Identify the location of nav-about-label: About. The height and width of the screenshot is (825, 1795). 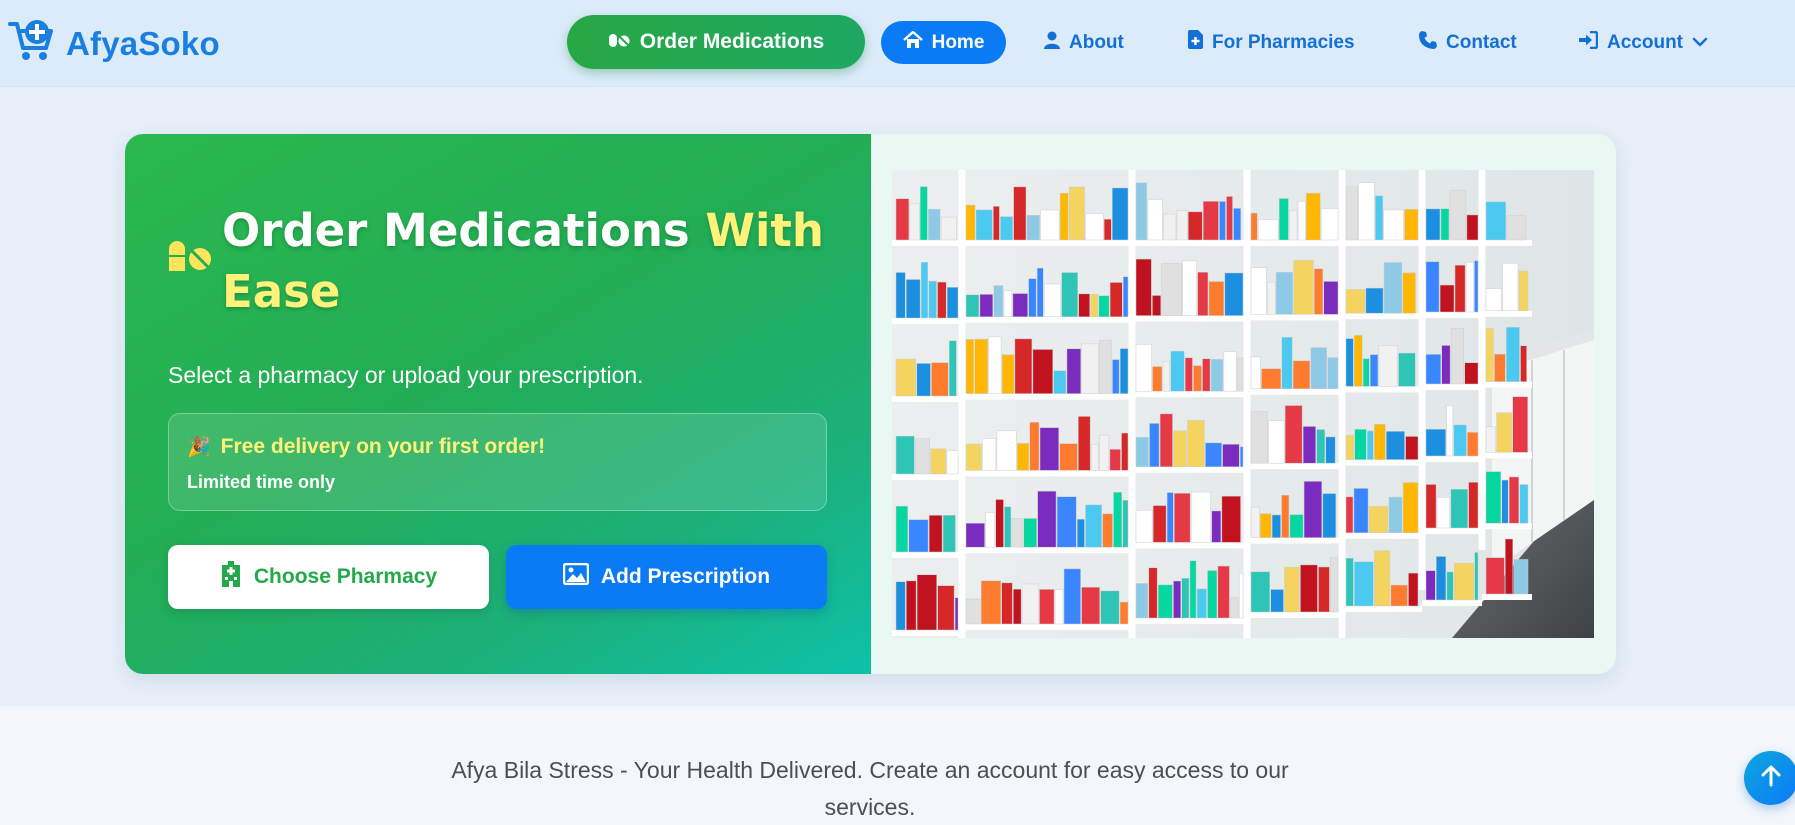
(1096, 42).